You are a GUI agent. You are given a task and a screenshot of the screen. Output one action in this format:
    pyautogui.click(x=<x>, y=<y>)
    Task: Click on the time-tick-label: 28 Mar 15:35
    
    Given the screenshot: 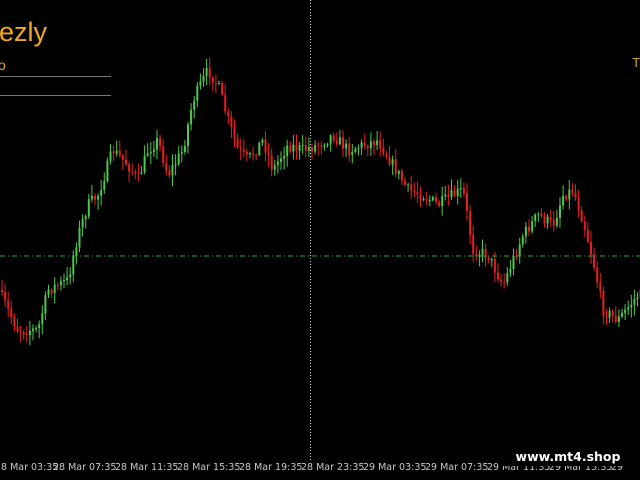 What is the action you would take?
    pyautogui.click(x=209, y=467)
    